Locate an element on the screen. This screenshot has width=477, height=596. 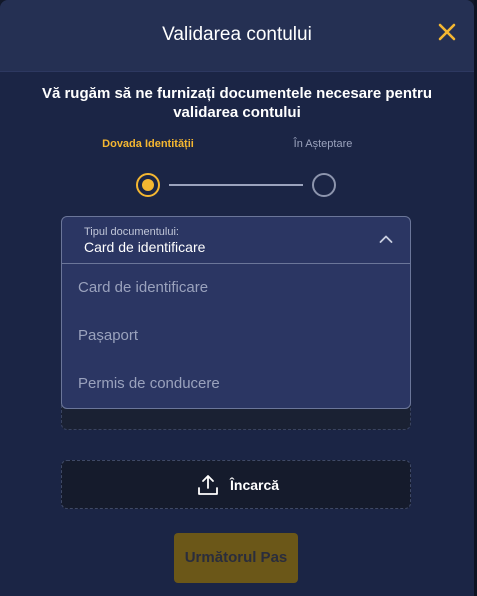
modal-title: Validarea contului is located at coordinates (237, 34).